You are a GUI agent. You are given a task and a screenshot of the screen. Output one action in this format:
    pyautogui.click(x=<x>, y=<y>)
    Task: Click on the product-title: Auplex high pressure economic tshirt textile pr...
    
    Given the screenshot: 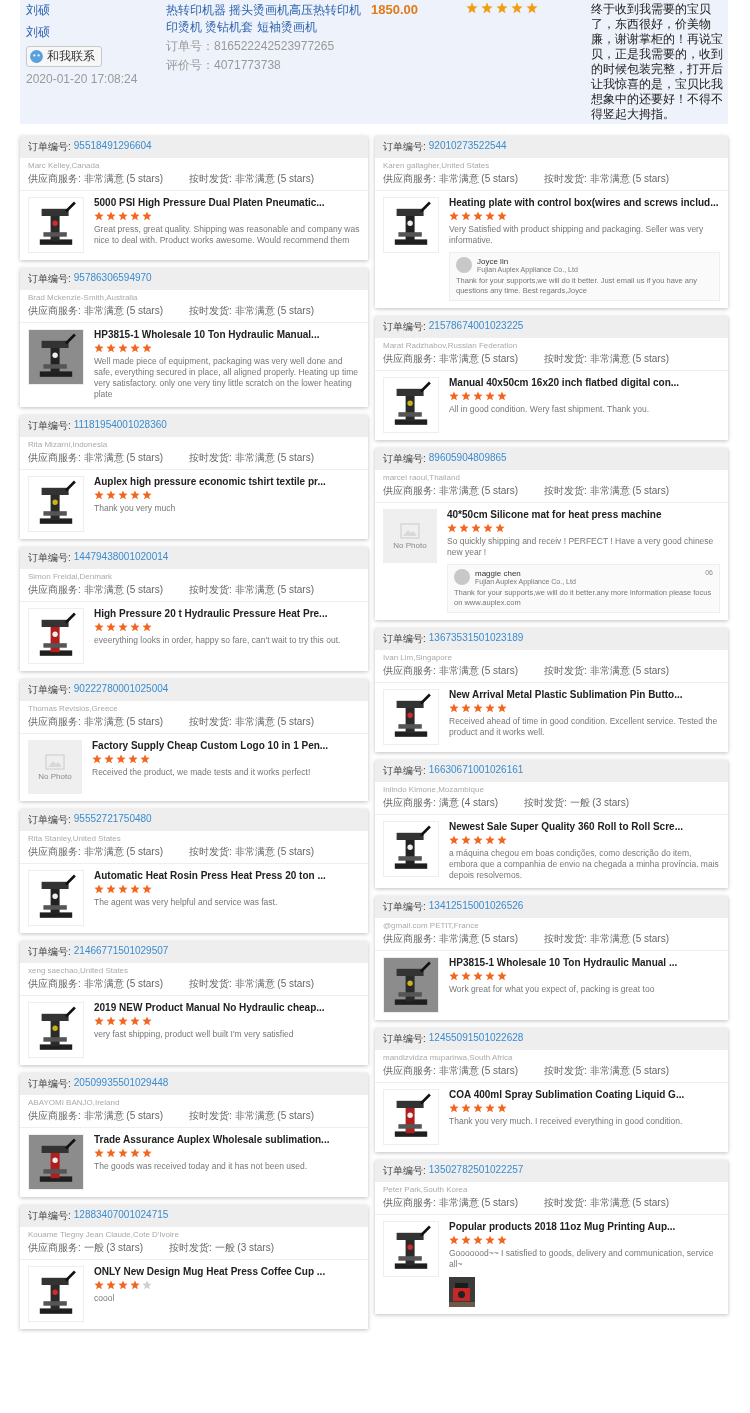 What is the action you would take?
    pyautogui.click(x=227, y=481)
    